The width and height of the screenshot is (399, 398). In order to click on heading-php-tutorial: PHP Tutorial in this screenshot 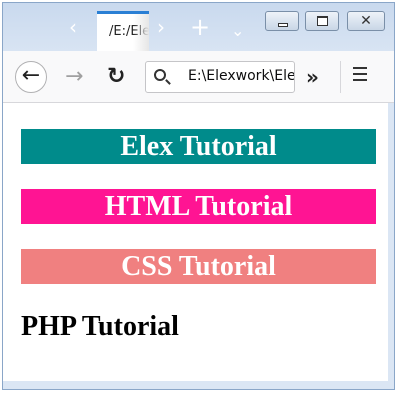, I will do `click(100, 326)`.